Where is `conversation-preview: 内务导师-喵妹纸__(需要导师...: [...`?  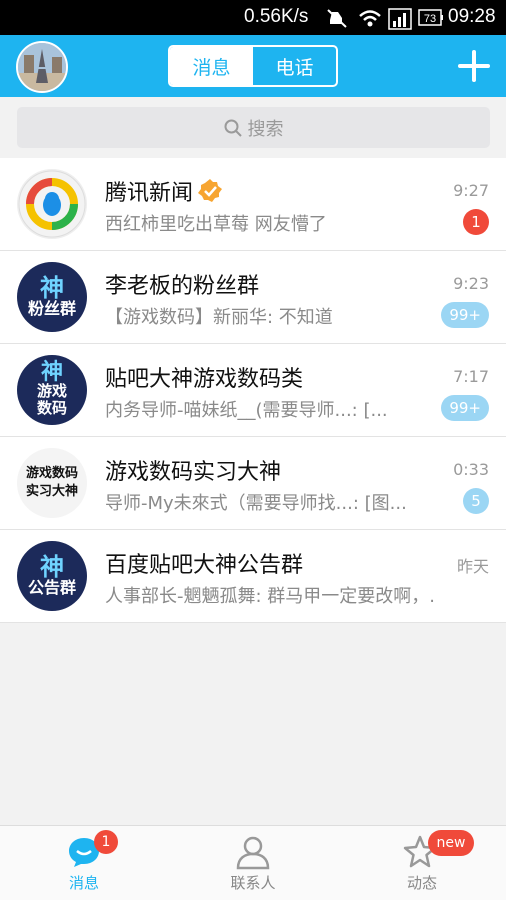
conversation-preview: 内务导师-喵妹纸__(需要导师...: [... is located at coordinates (246, 410).